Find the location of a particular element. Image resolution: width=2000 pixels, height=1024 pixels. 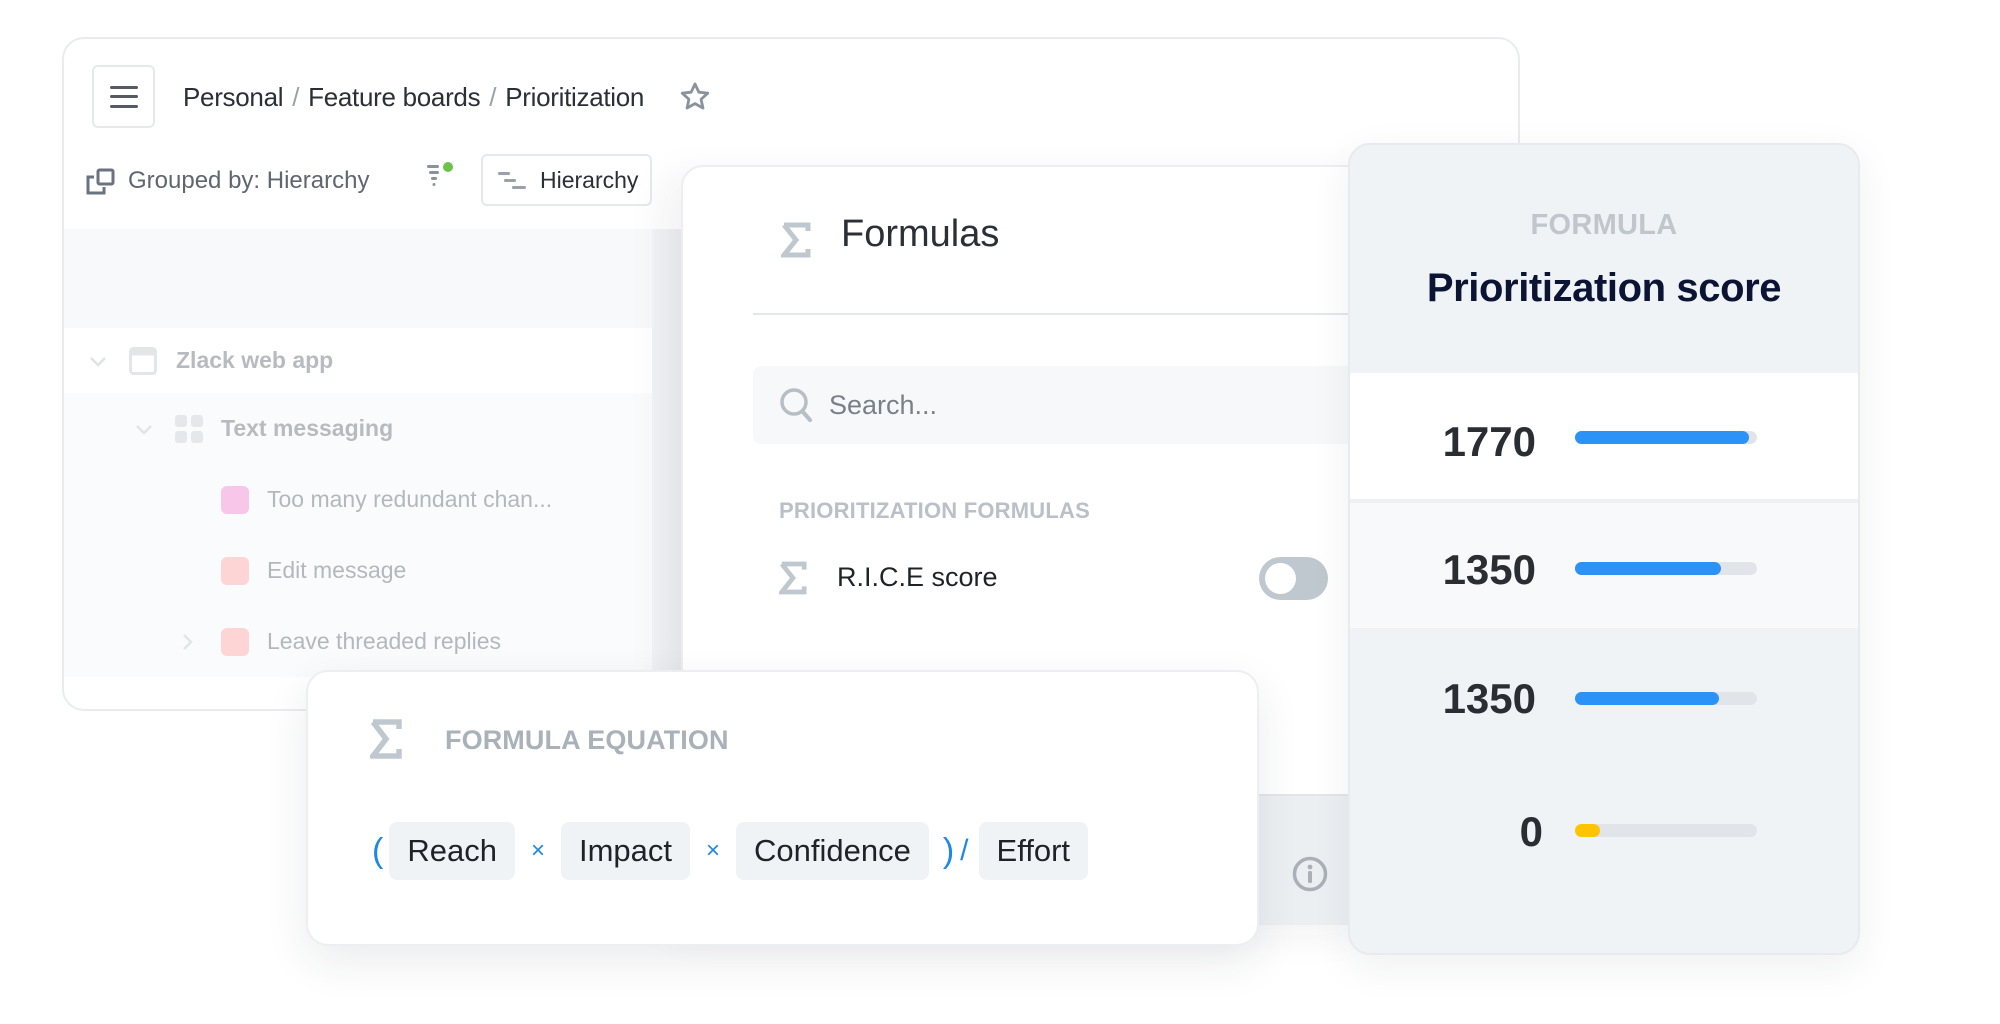

rice-toggle is located at coordinates (1293, 578).